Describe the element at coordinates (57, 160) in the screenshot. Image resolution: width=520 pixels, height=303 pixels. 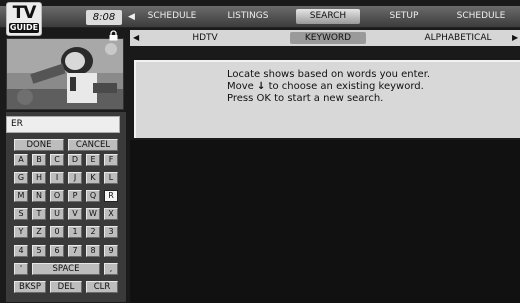
I see `key-c: C` at that location.